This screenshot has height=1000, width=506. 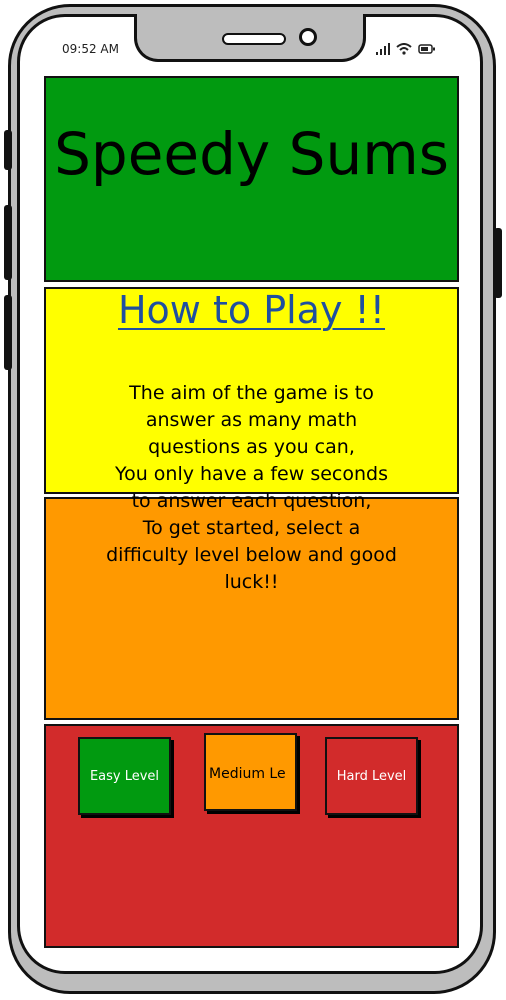 What do you see at coordinates (251, 154) in the screenshot?
I see `app-title: Speedy Sums` at bounding box center [251, 154].